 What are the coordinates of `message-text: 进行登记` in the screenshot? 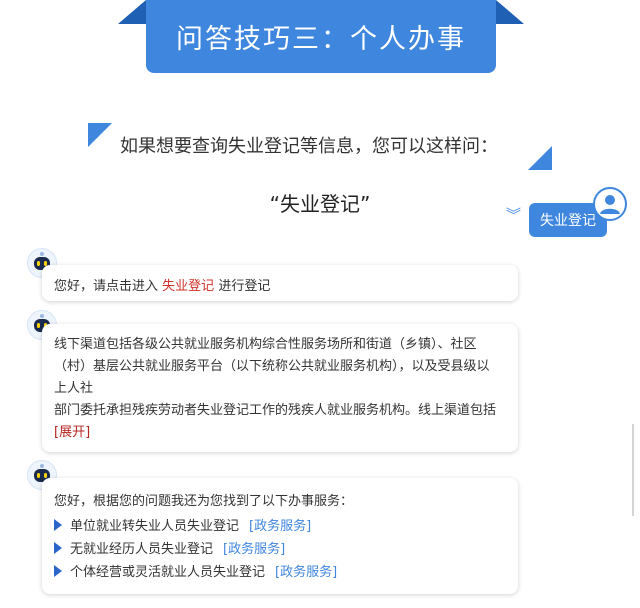 It's located at (244, 286).